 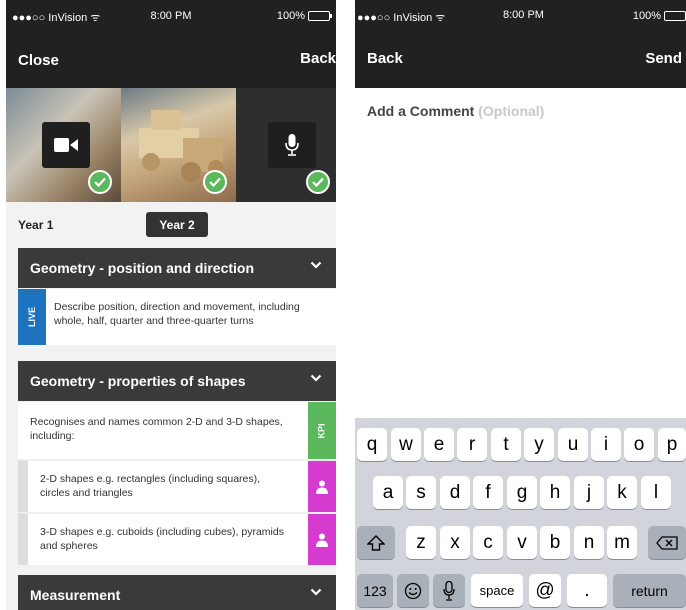 I want to click on key-r: r, so click(x=472, y=444).